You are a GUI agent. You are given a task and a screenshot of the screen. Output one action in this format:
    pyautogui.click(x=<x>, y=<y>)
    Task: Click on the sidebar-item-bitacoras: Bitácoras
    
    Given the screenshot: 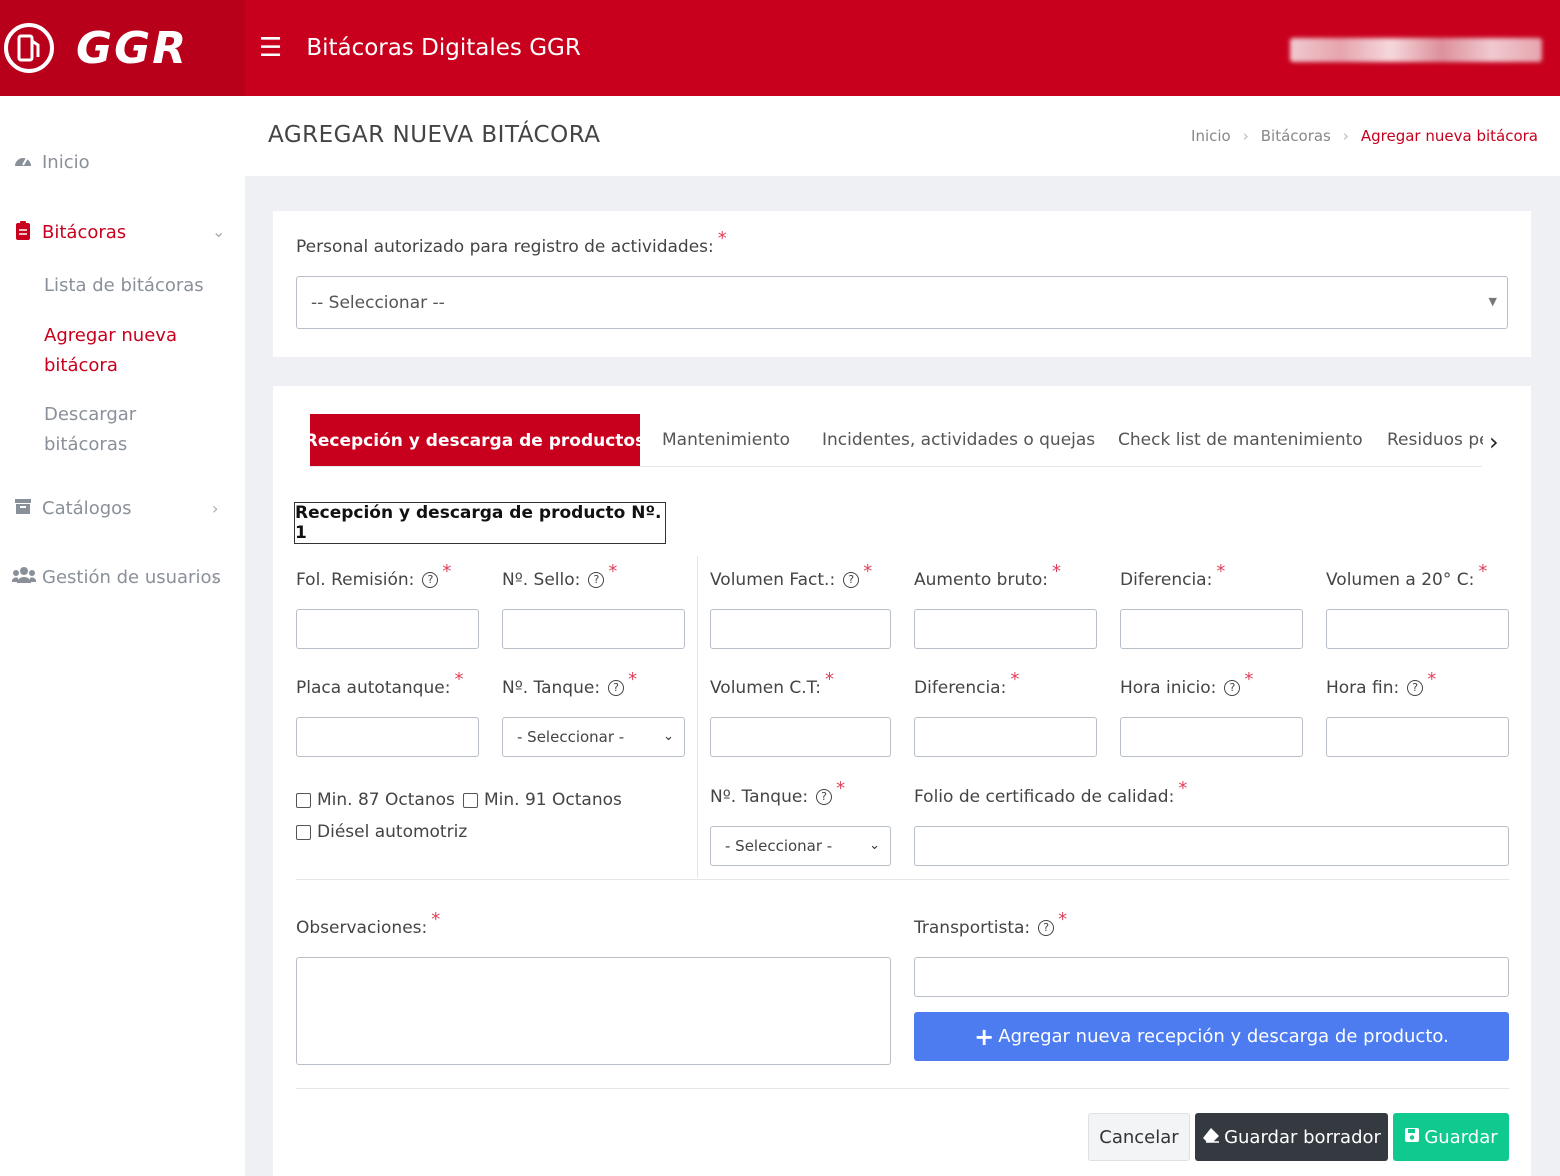 What is the action you would take?
    pyautogui.click(x=69, y=232)
    